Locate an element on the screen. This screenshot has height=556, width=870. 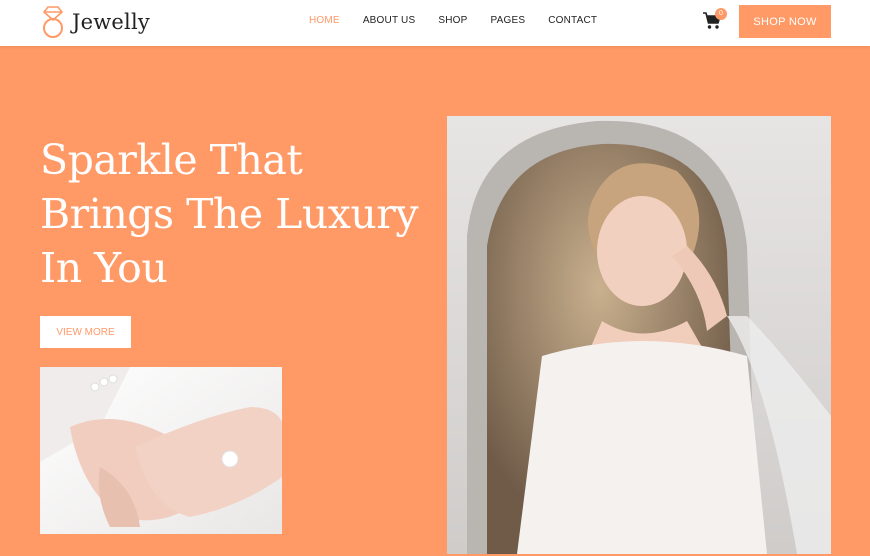
diamond-ring-icon is located at coordinates (53, 22).